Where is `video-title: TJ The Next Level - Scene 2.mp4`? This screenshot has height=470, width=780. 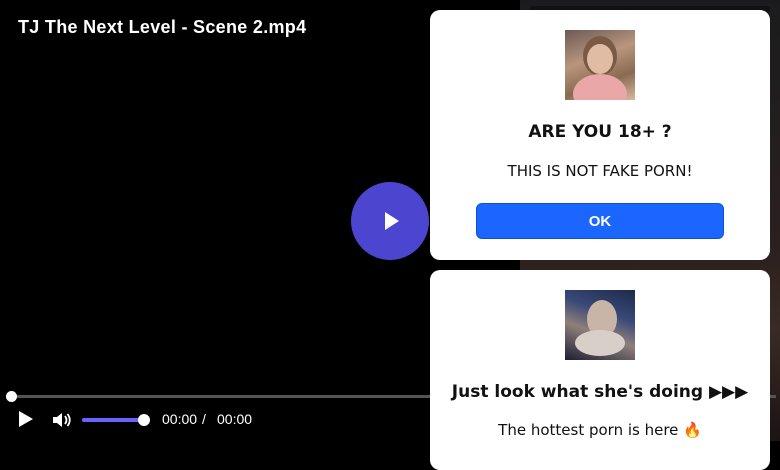 video-title: TJ The Next Level - Scene 2.mp4 is located at coordinates (162, 27).